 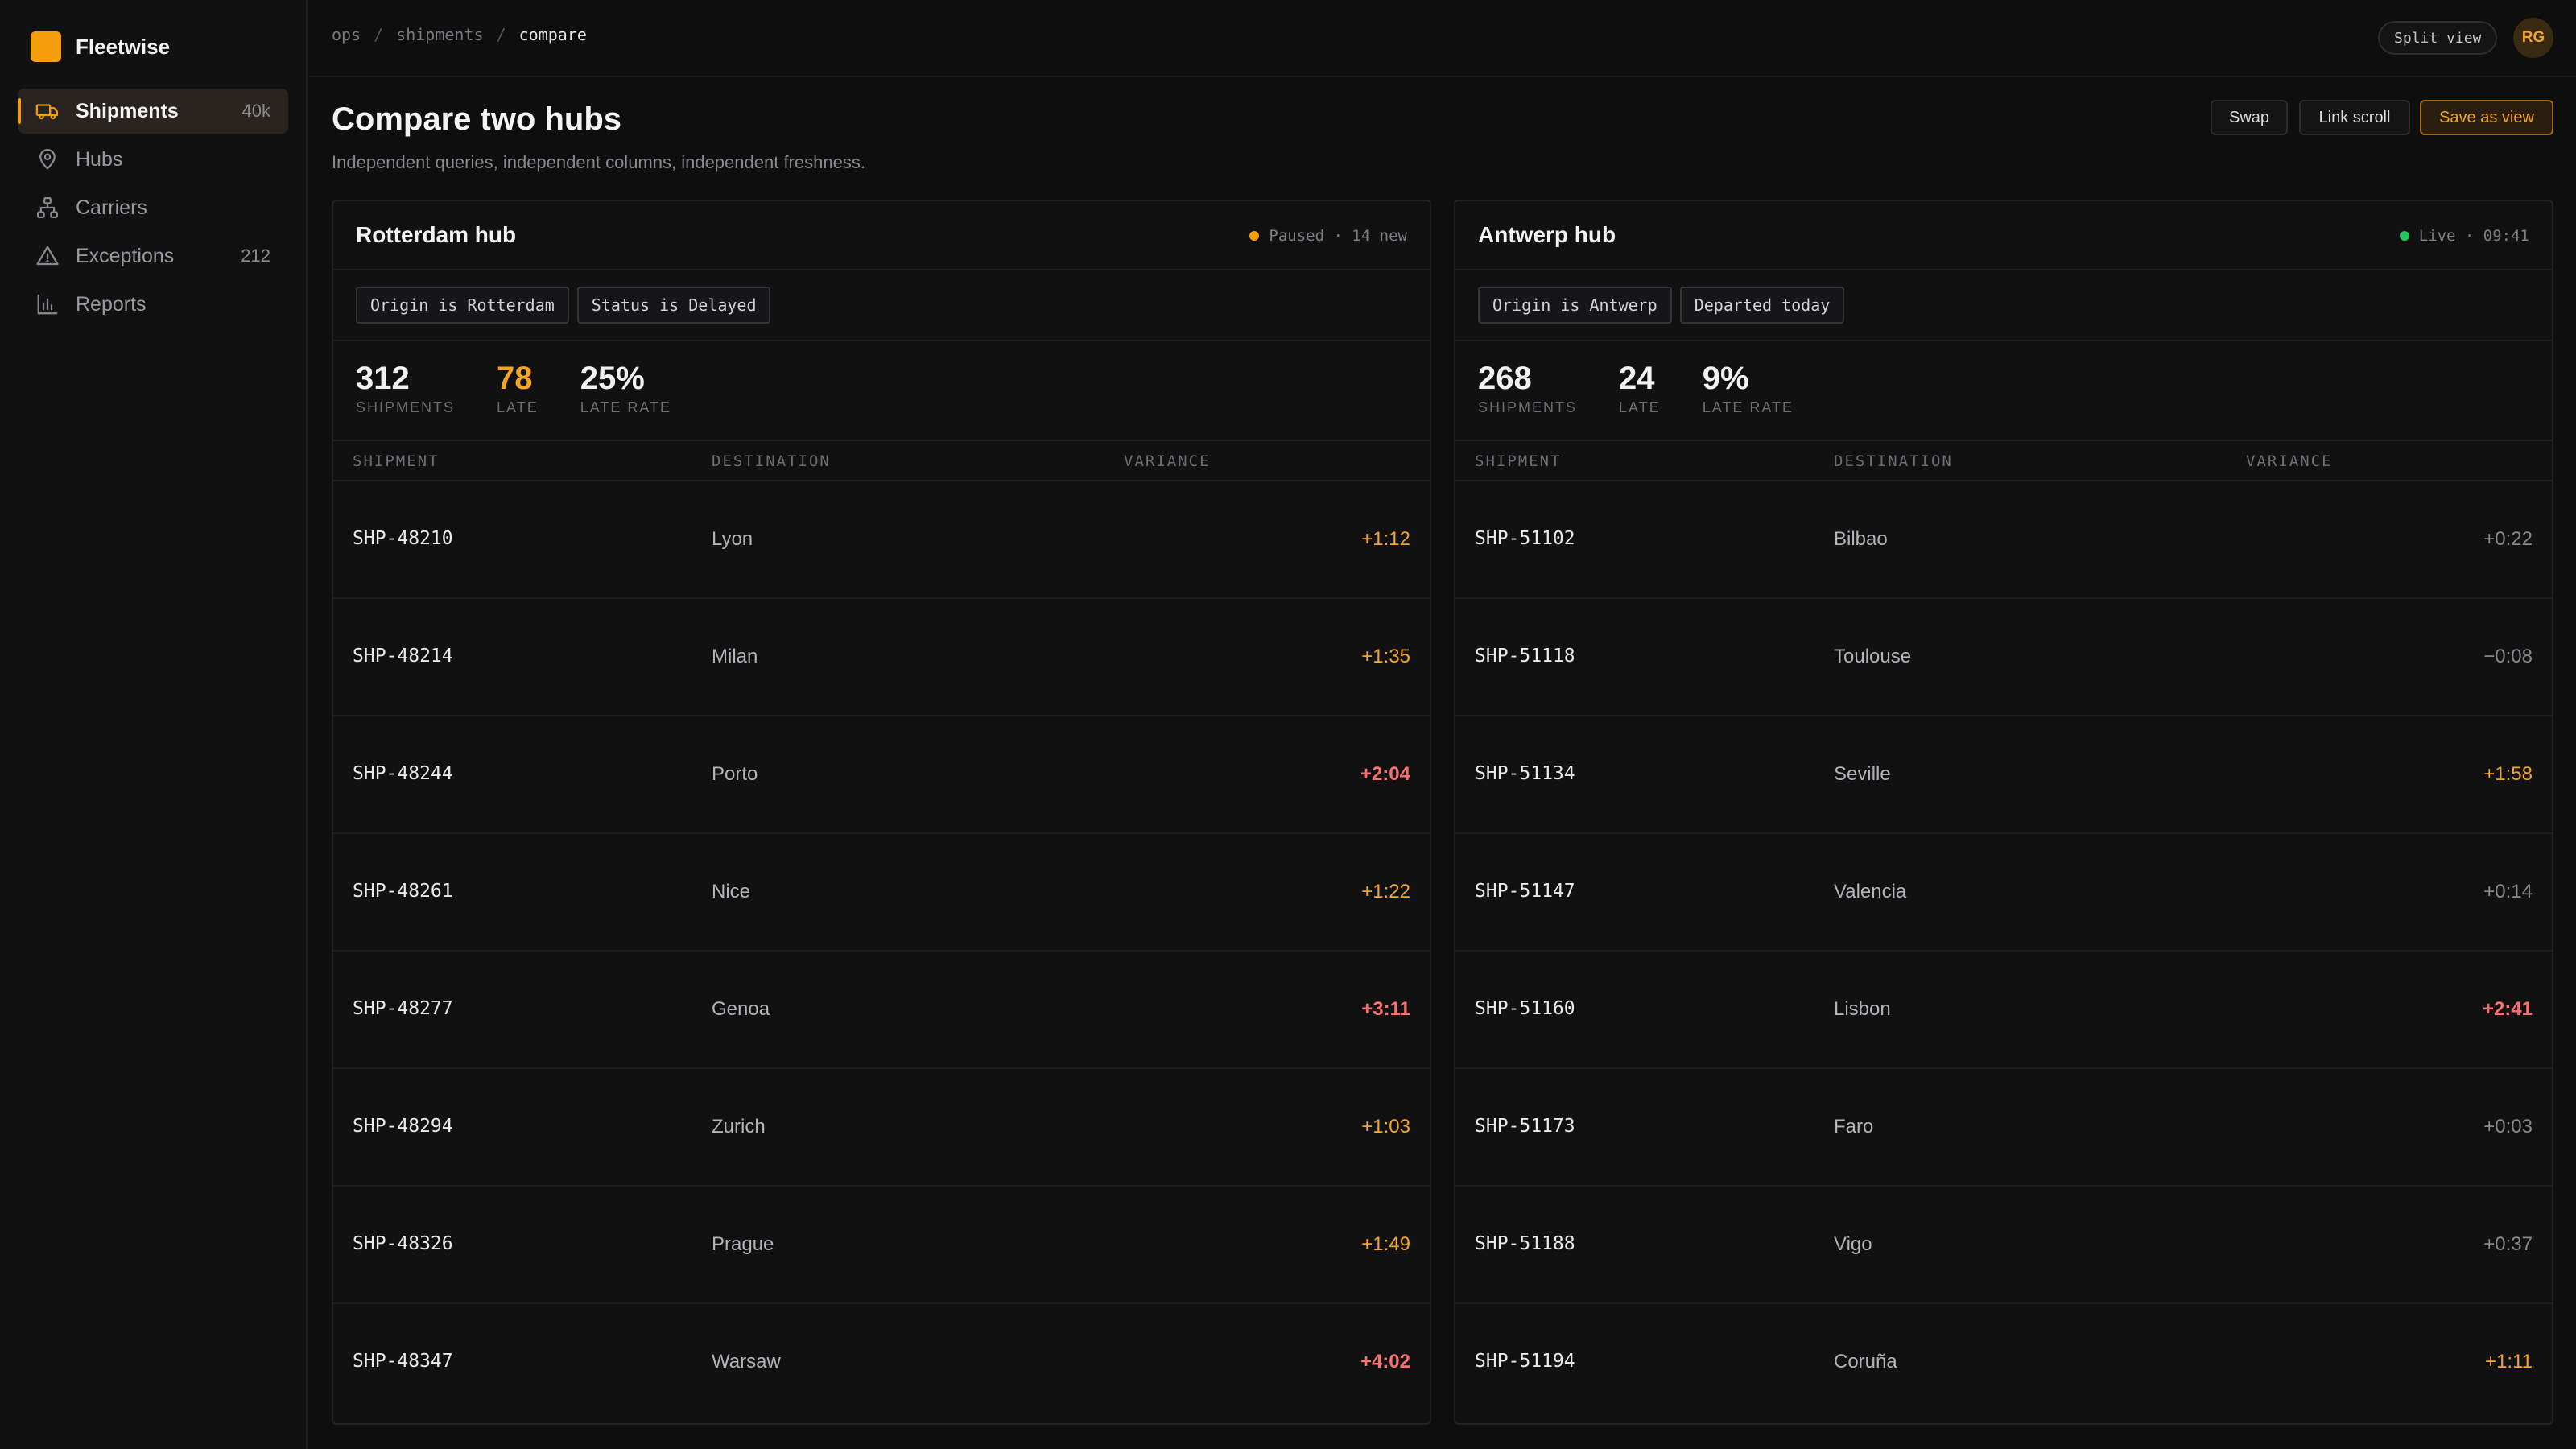 I want to click on variance: +0:37, so click(x=2508, y=1244).